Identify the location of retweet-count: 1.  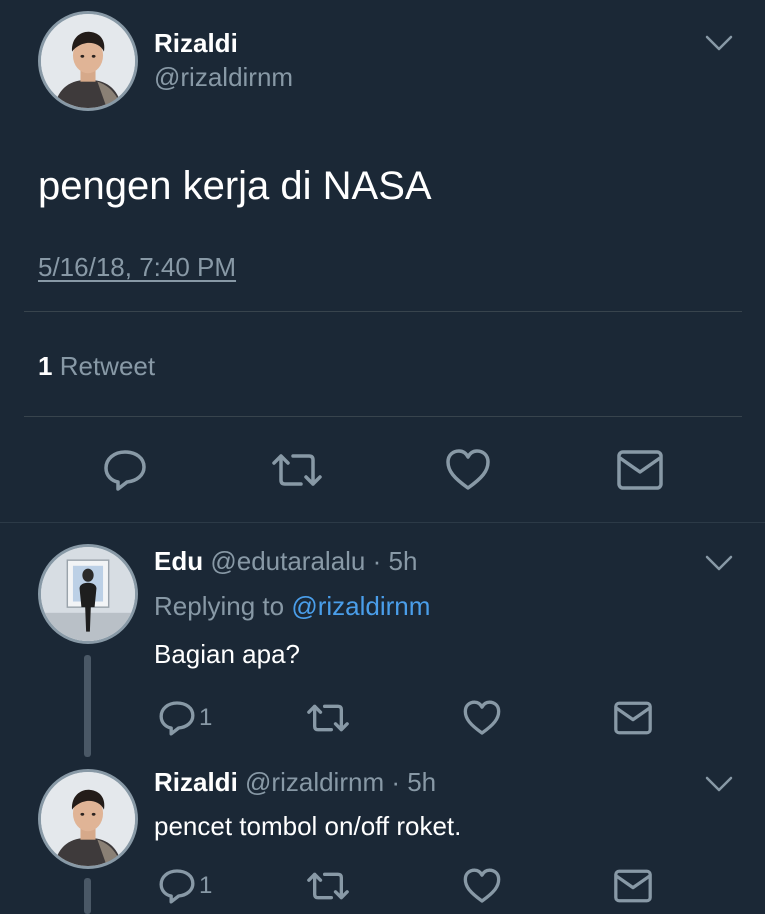
(45, 366).